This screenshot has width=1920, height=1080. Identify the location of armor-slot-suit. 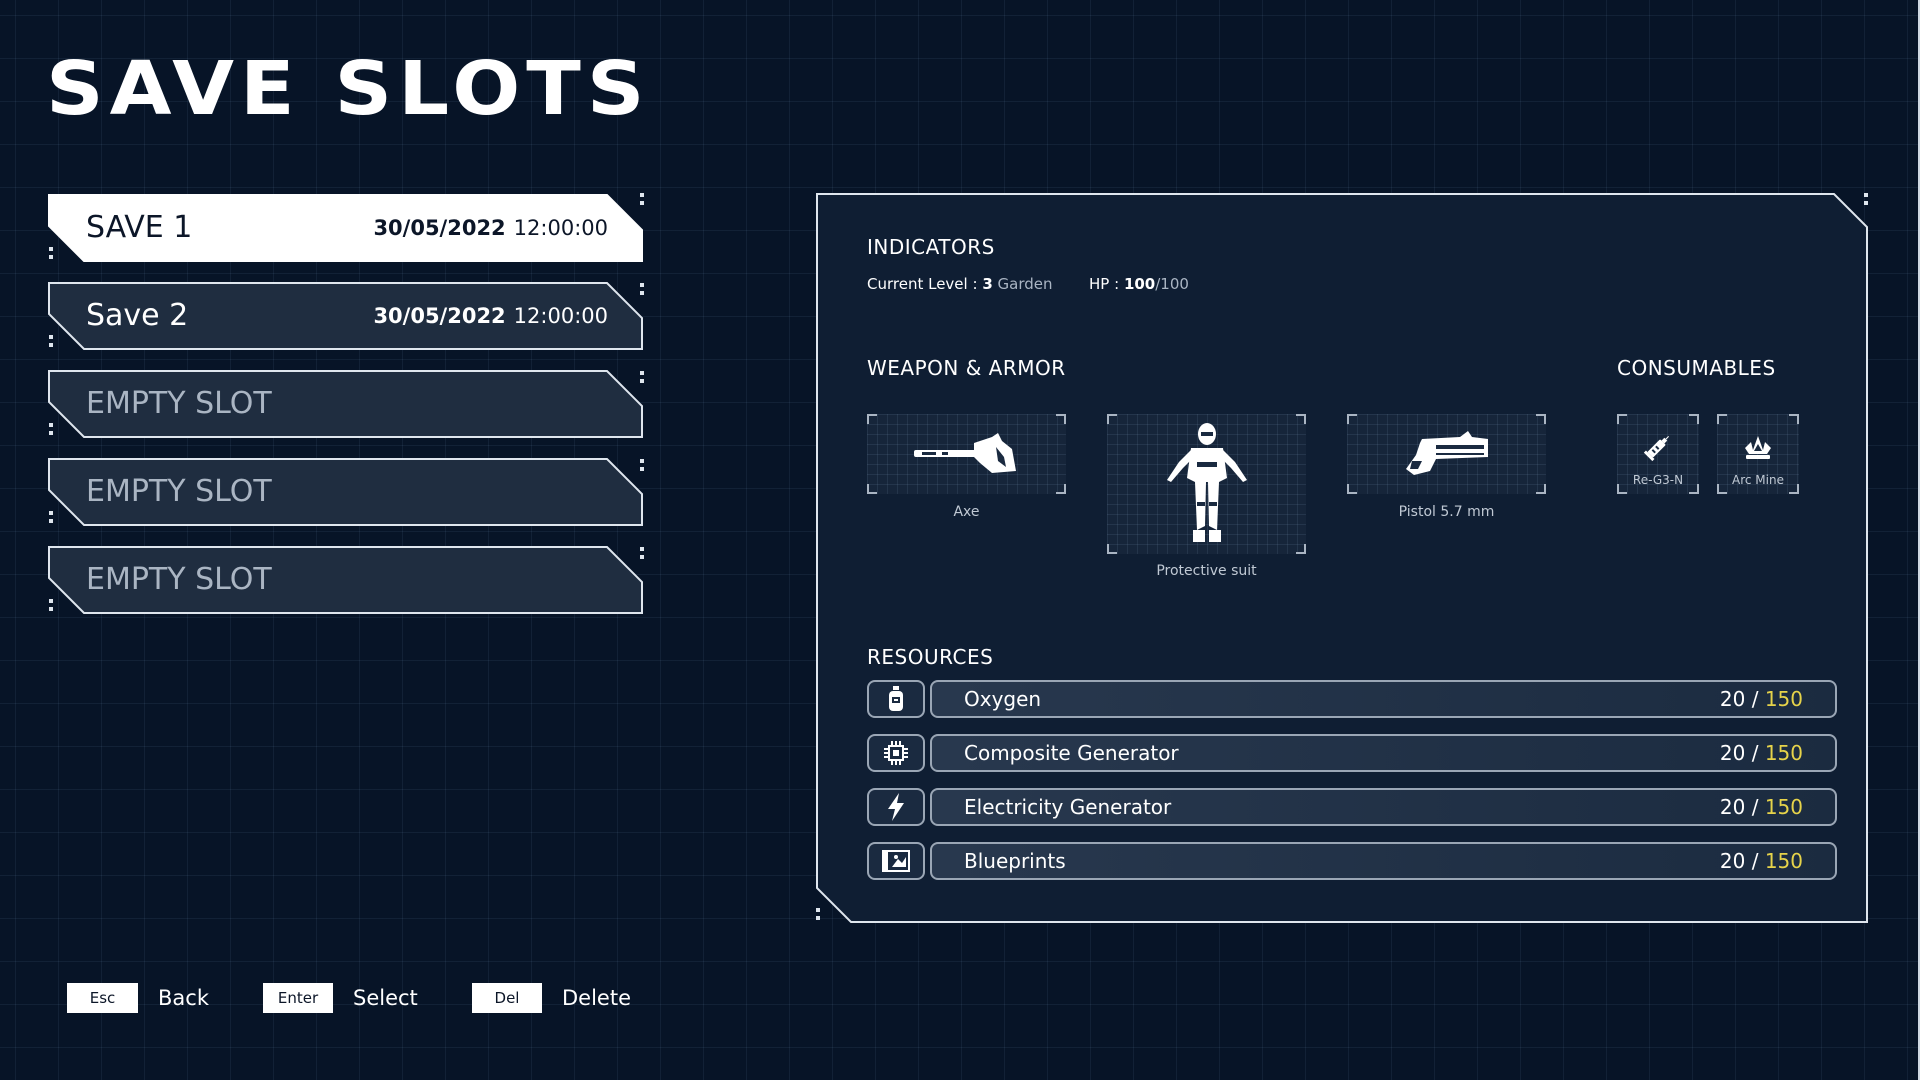
(1206, 484).